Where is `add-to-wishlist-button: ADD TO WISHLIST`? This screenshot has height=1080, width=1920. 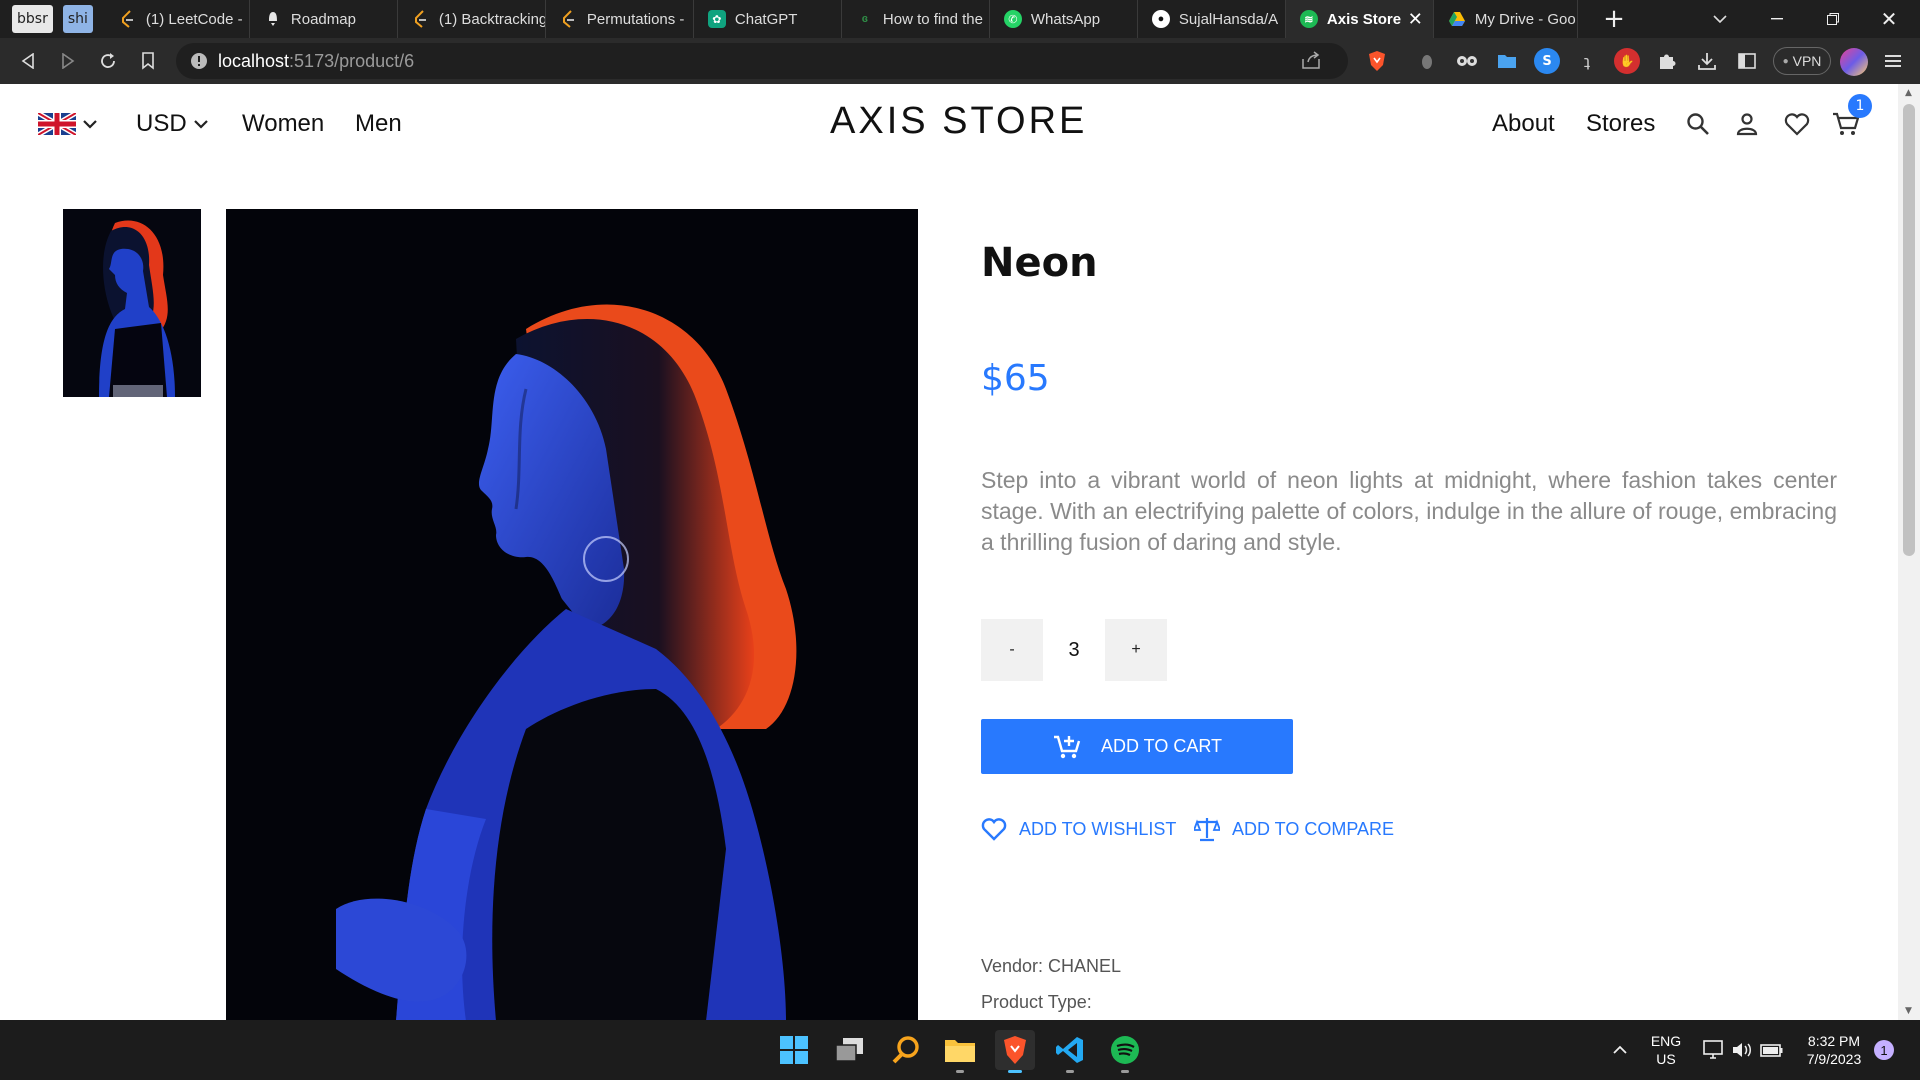 add-to-wishlist-button: ADD TO WISHLIST is located at coordinates (1078, 829).